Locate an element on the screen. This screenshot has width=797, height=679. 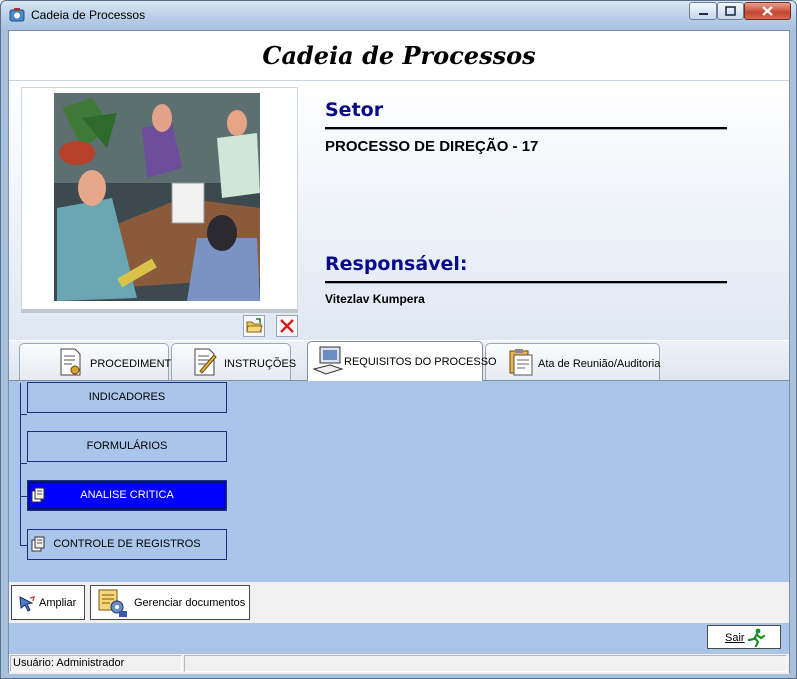
tab-label: REQUISITOS DO PROCESSO is located at coordinates (420, 362).